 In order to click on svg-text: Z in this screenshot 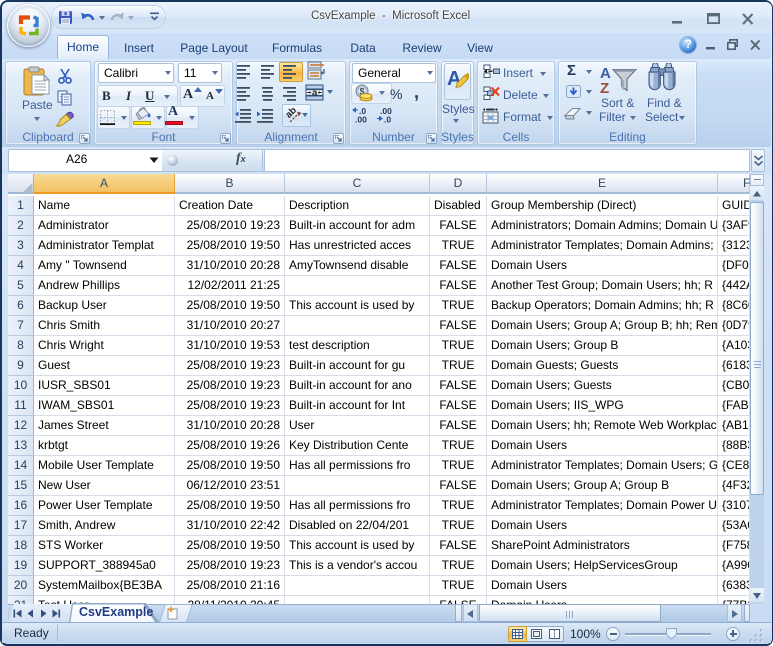, I will do `click(604, 86)`.